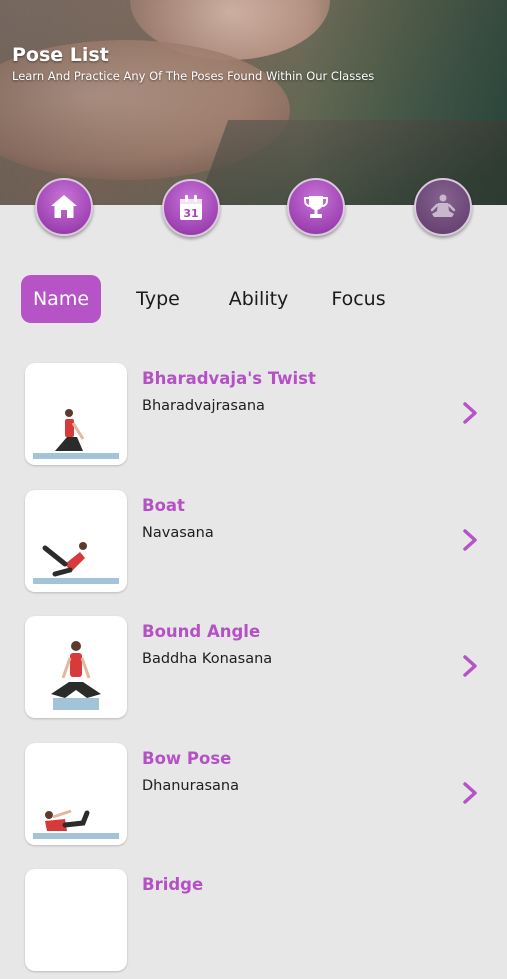  What do you see at coordinates (358, 299) in the screenshot?
I see `filter-tab-focus: Focus` at bounding box center [358, 299].